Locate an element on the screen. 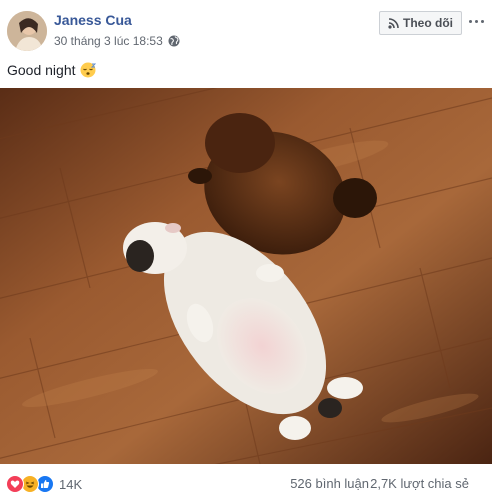 This screenshot has height=500, width=492. reactions-summary: 14K is located at coordinates (44, 484).